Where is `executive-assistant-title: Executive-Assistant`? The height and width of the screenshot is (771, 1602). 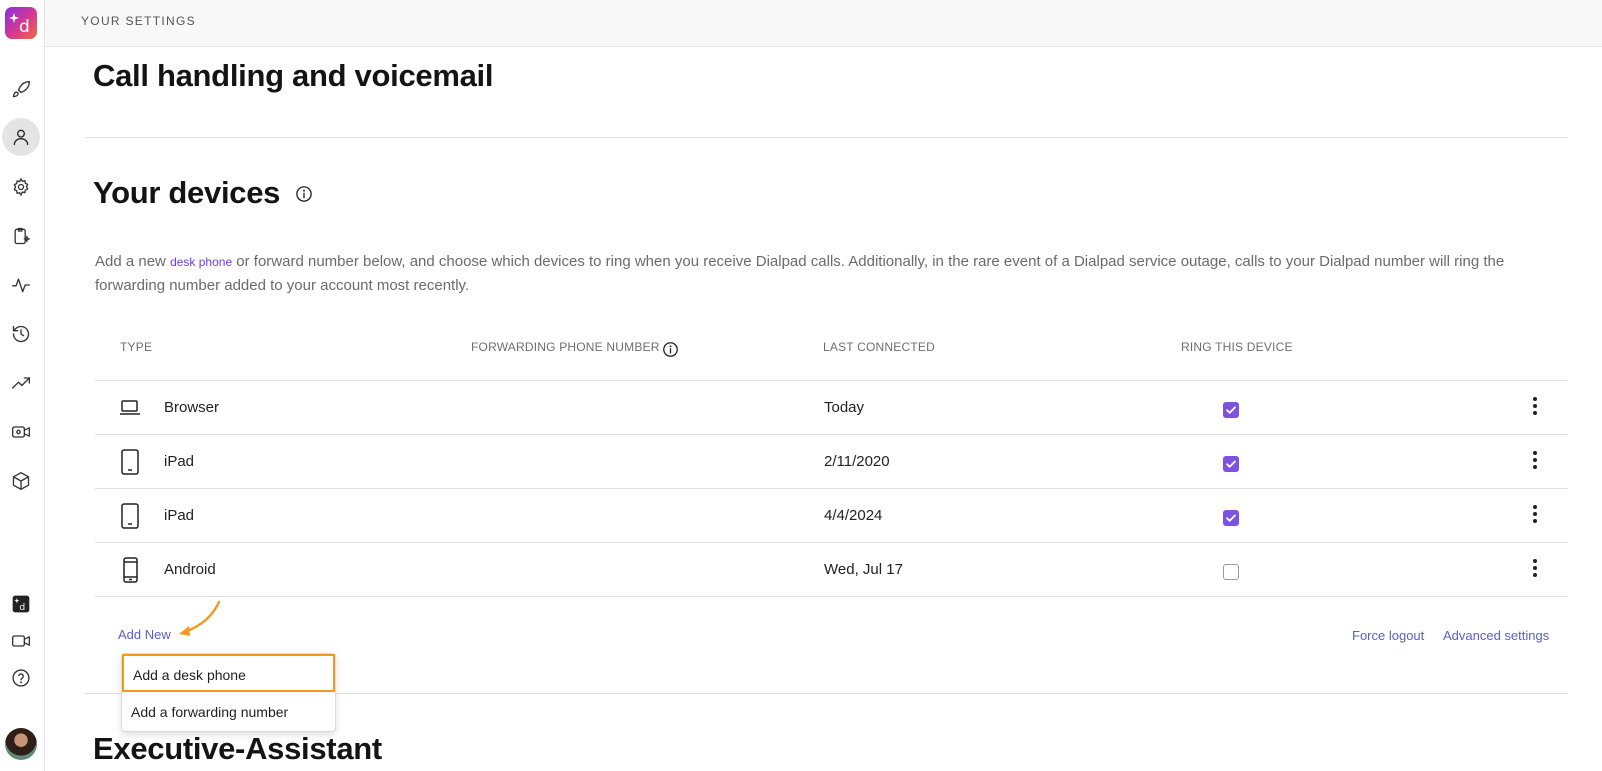
executive-assistant-title: Executive-Assistant is located at coordinates (237, 748).